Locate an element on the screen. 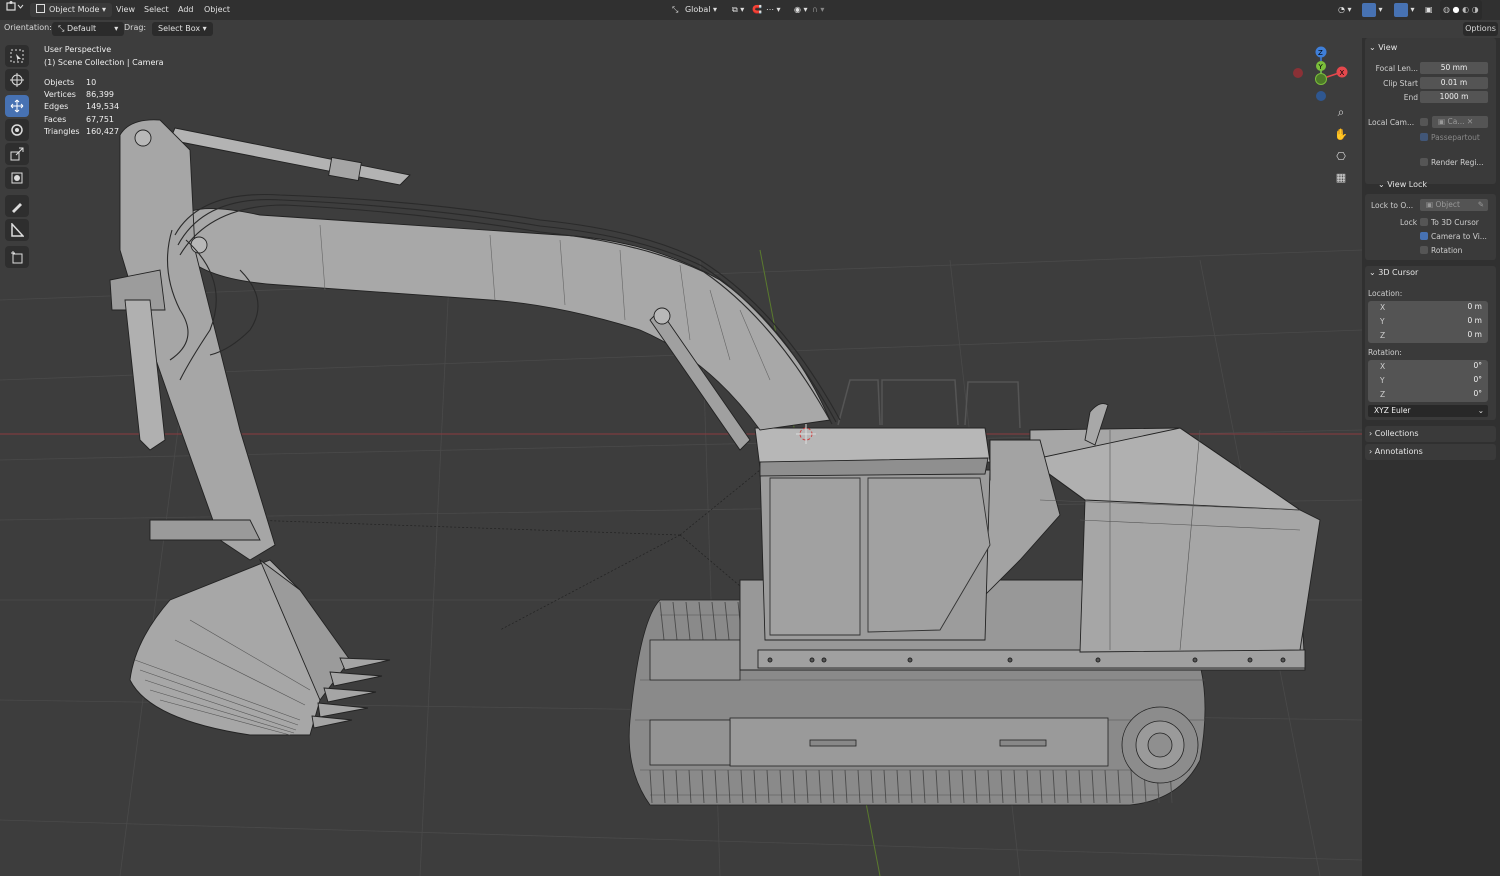 The image size is (1500, 876). snap-target-button: ⋯ ▾ is located at coordinates (773, 10).